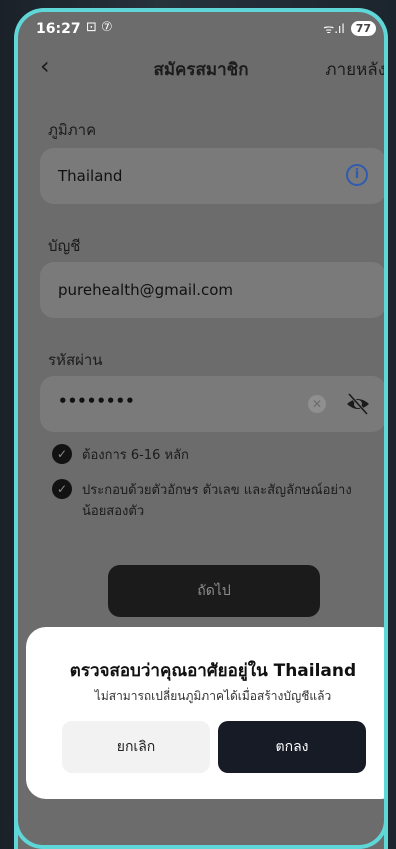 The width and height of the screenshot is (396, 849). I want to click on email-value: purehealth@gmail.com, so click(146, 290).